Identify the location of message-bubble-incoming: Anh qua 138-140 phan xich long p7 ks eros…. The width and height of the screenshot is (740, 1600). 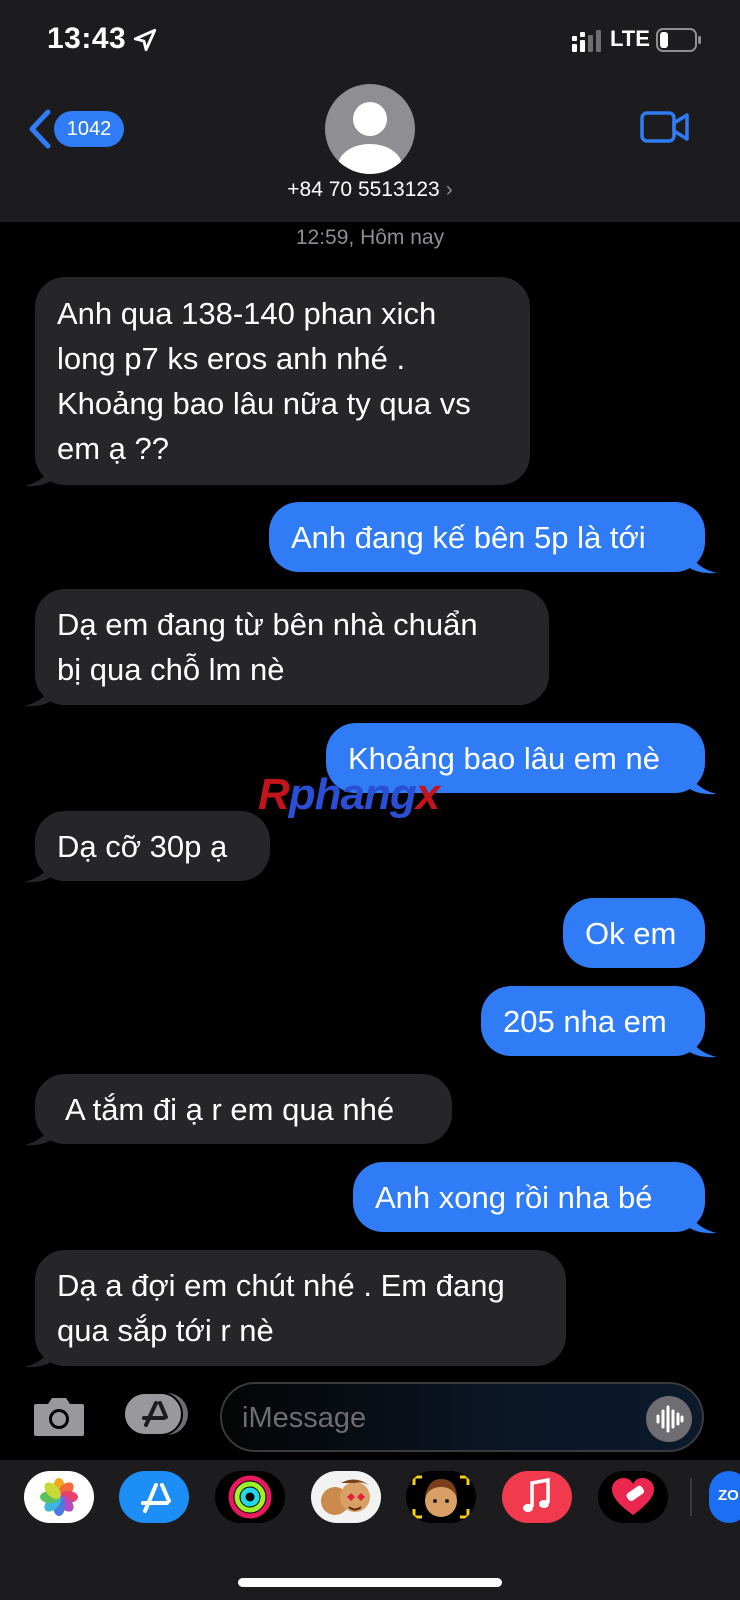
(282, 381).